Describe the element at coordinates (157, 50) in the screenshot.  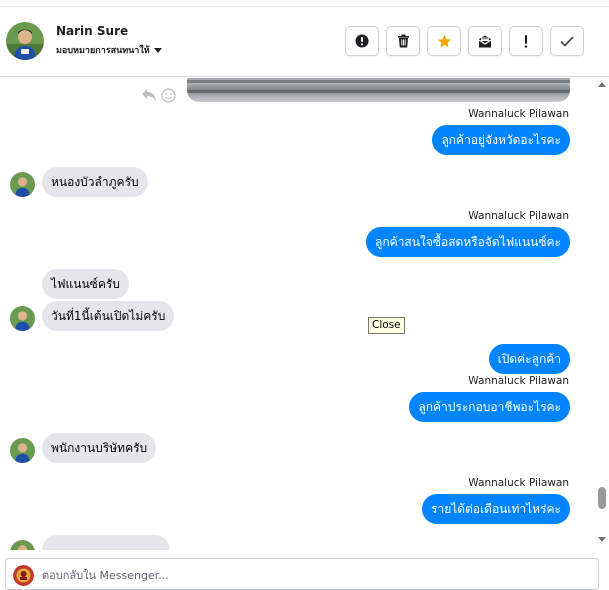
I see `chevron-down-icon` at that location.